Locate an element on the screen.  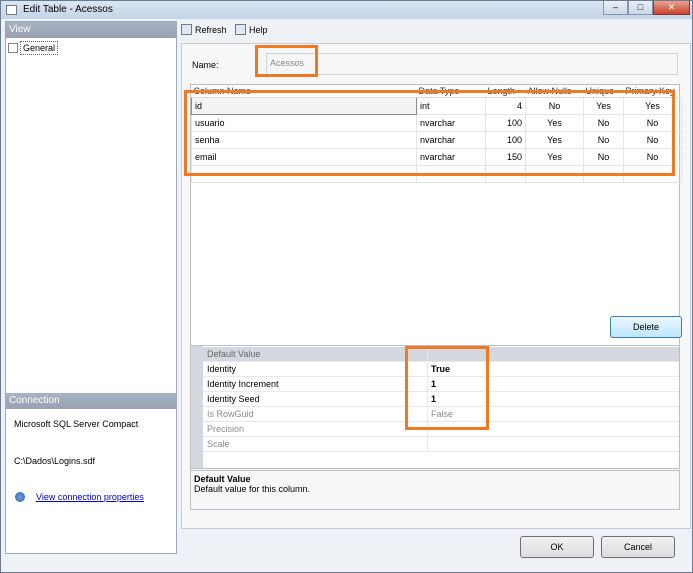
cell-allow-nulls: No is located at coordinates (554, 105).